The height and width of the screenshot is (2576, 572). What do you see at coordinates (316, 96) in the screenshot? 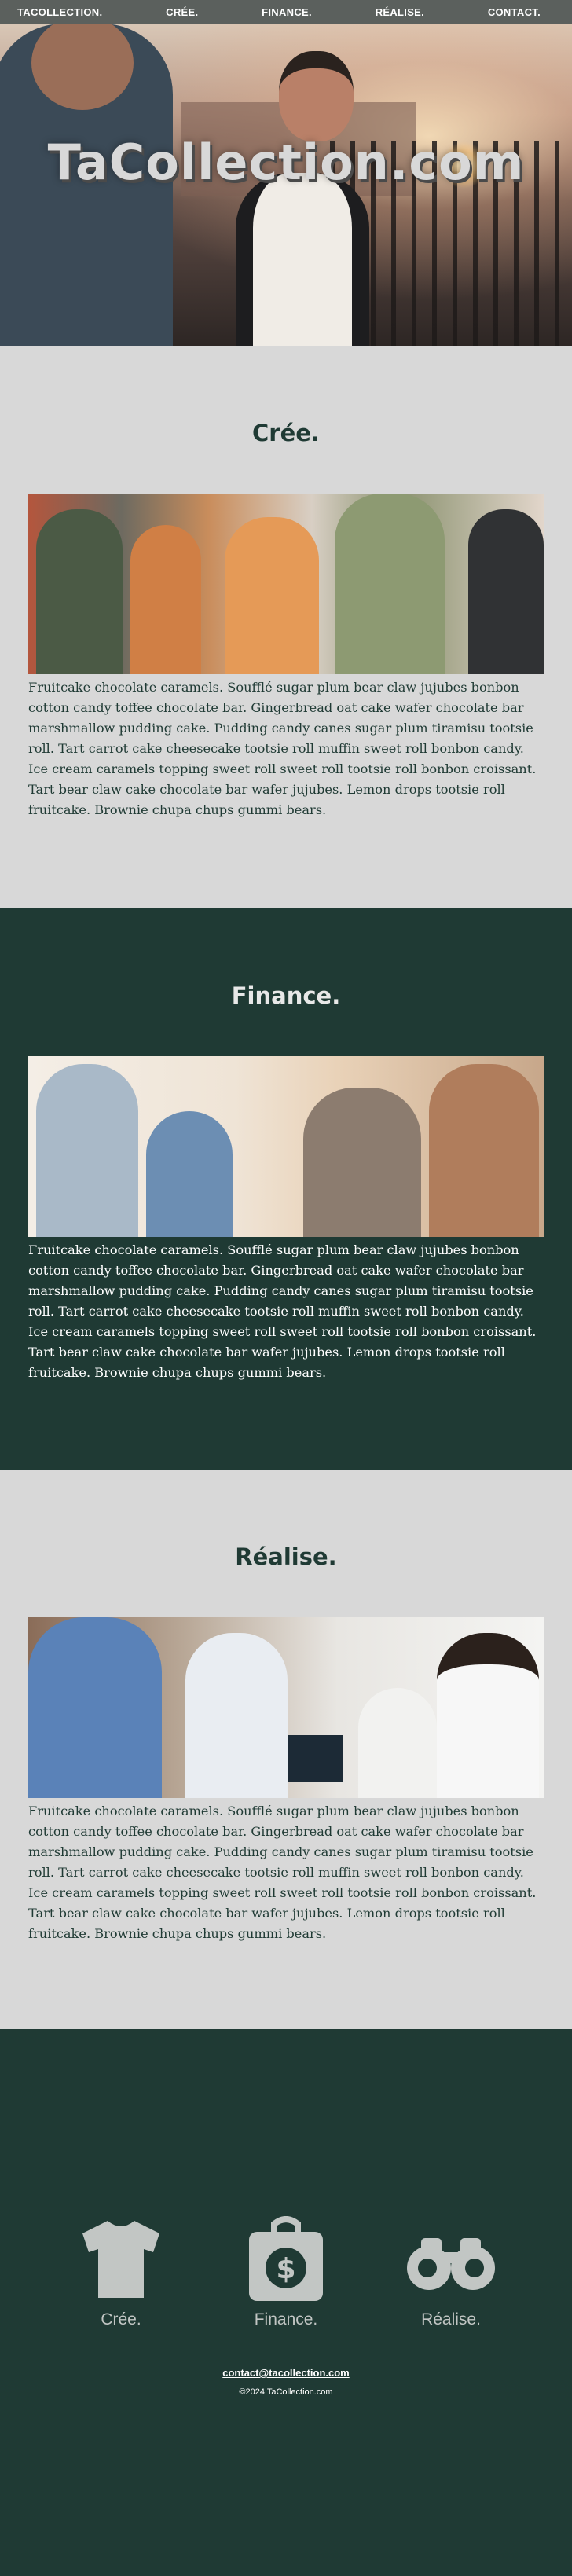
I see `hero-photo-person-right-head` at bounding box center [316, 96].